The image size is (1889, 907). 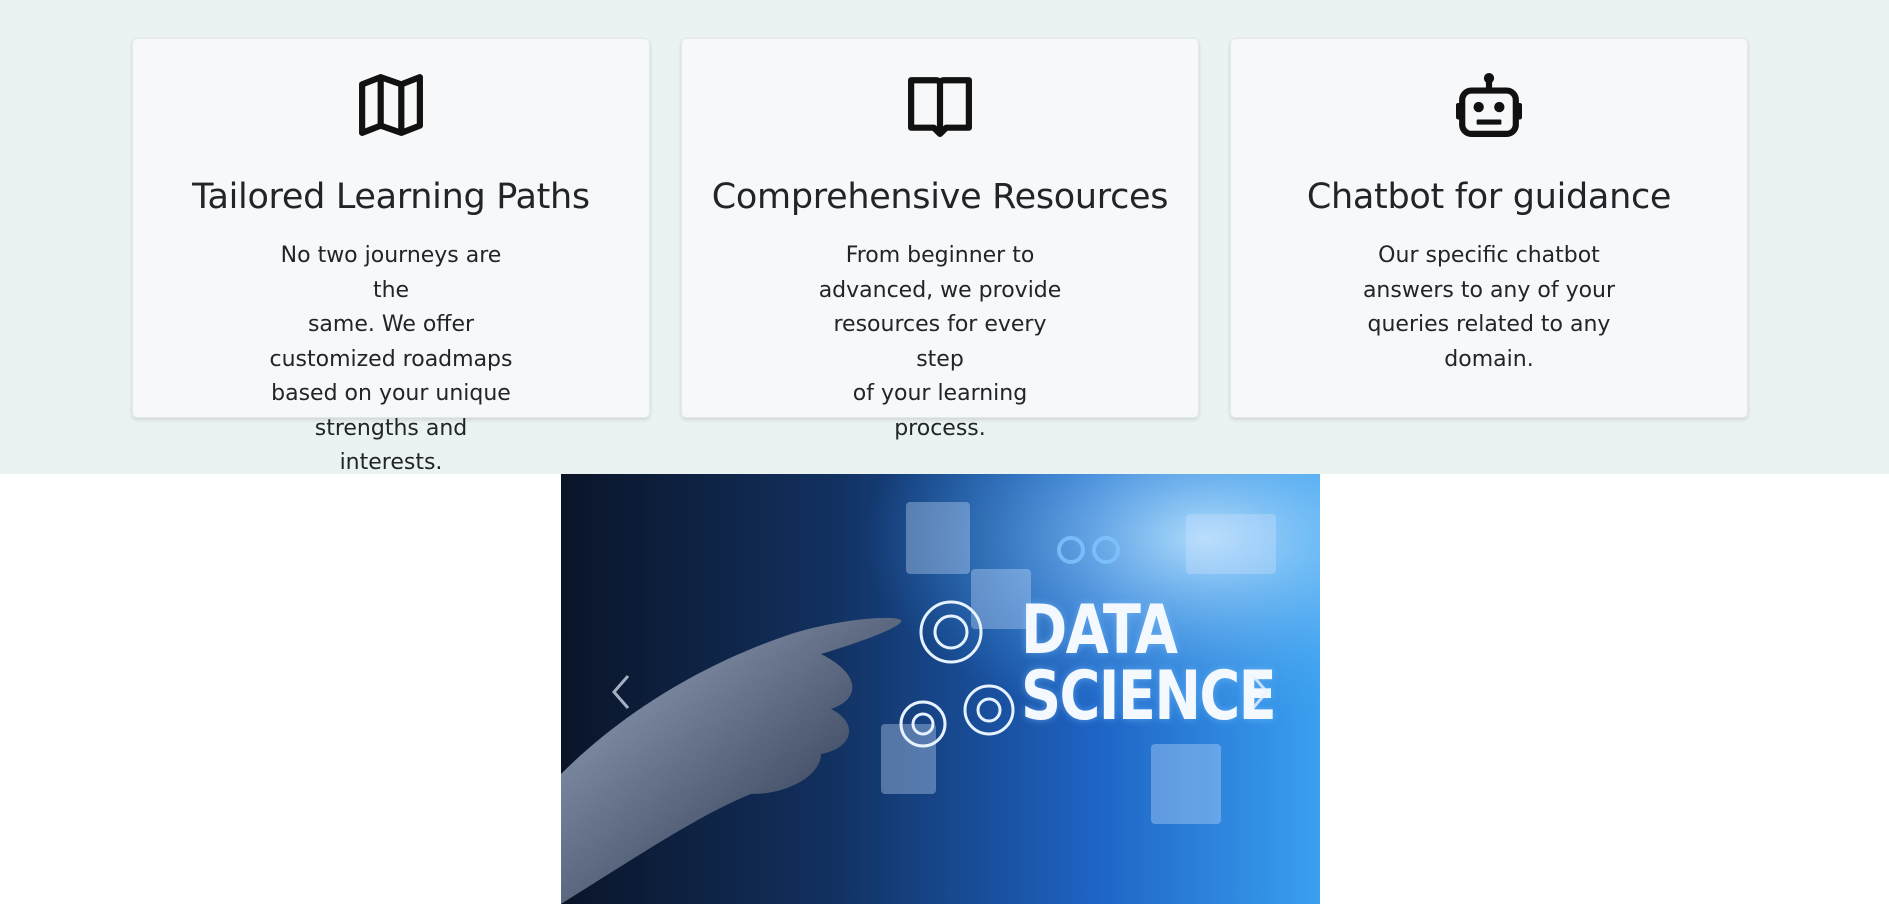 I want to click on feature-title: Chatbot for guidance, so click(x=1489, y=197).